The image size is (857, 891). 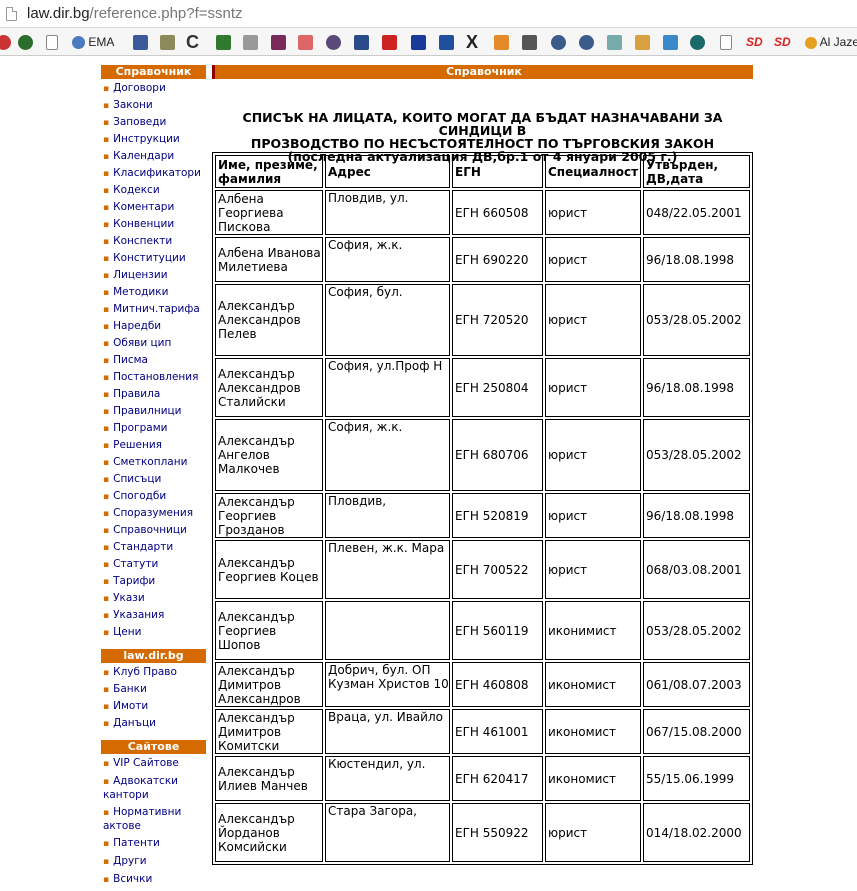 I want to click on address-bar: law.dir.bg/reference.php?f=ssntz, so click(x=428, y=14).